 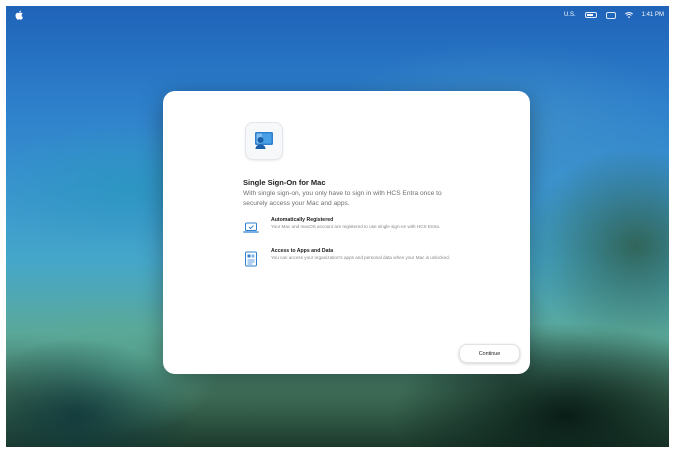 I want to click on battery-icon, so click(x=590, y=15).